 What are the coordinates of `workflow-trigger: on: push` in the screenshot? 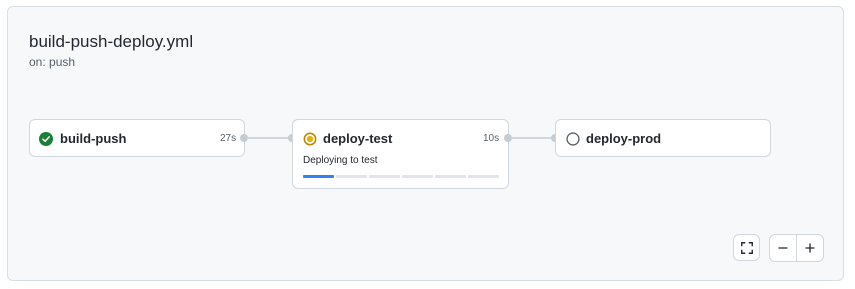 It's located at (52, 62).